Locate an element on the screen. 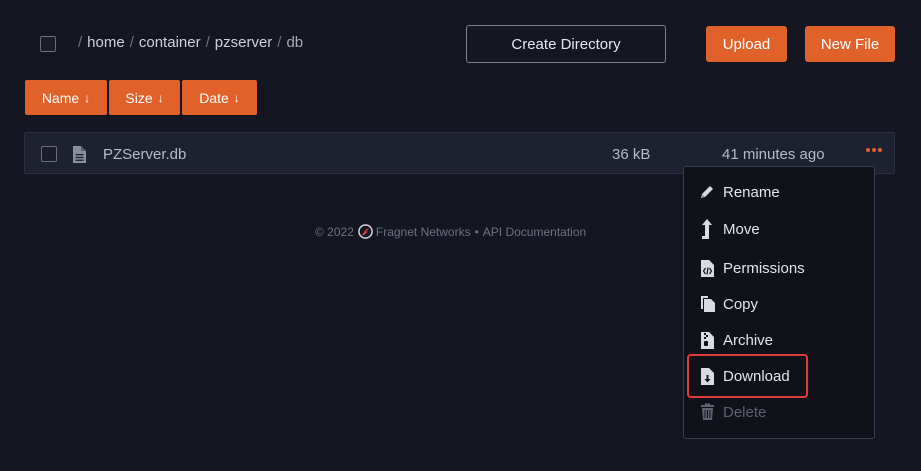  breadcrumb: / home / container / pzserver / db is located at coordinates (191, 42).